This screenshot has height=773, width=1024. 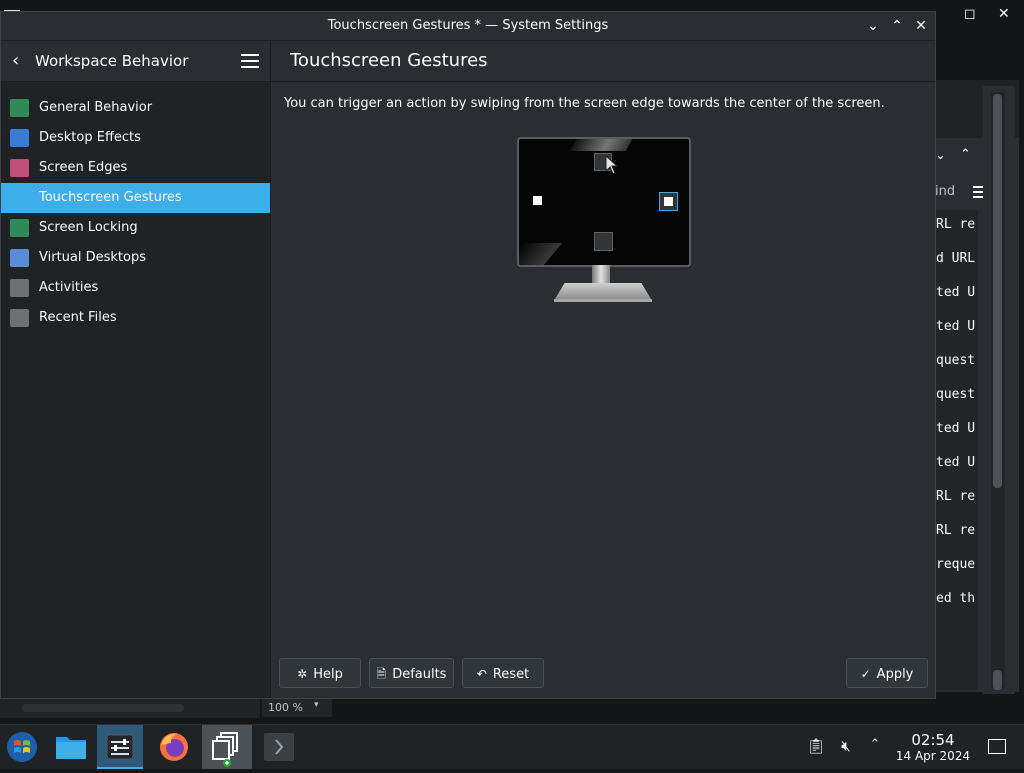 What do you see at coordinates (297, 708) in the screenshot?
I see `zoom-indicator: 100 % ▾` at bounding box center [297, 708].